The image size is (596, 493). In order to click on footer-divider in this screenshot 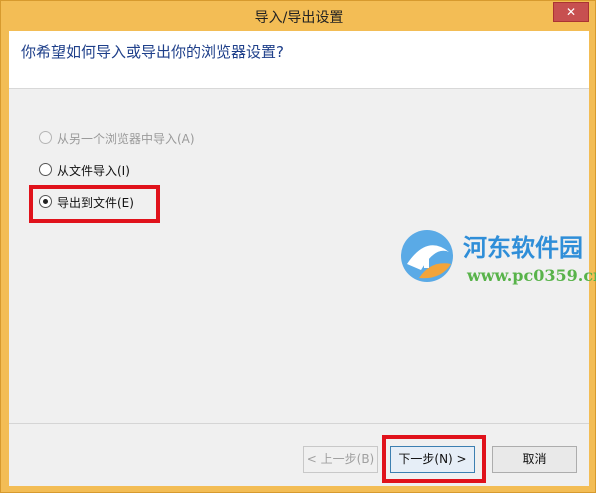, I will do `click(299, 423)`.